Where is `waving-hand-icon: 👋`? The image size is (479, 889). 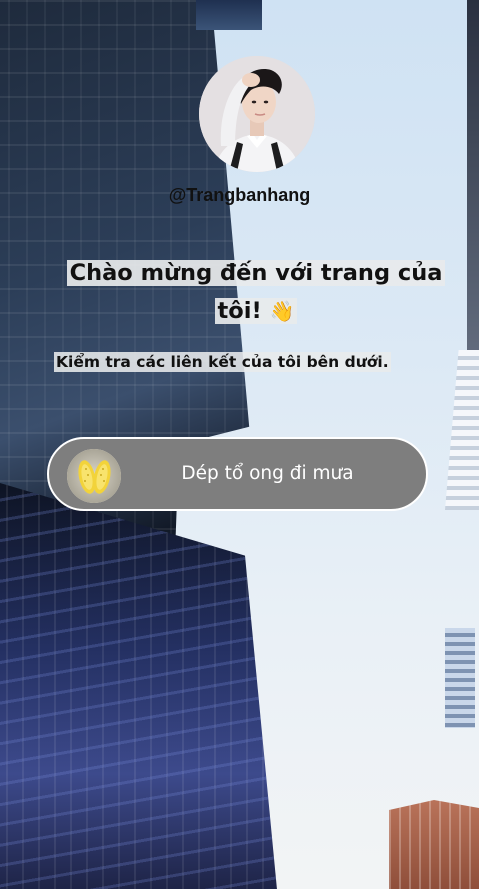
waving-hand-icon: 👋 is located at coordinates (282, 311).